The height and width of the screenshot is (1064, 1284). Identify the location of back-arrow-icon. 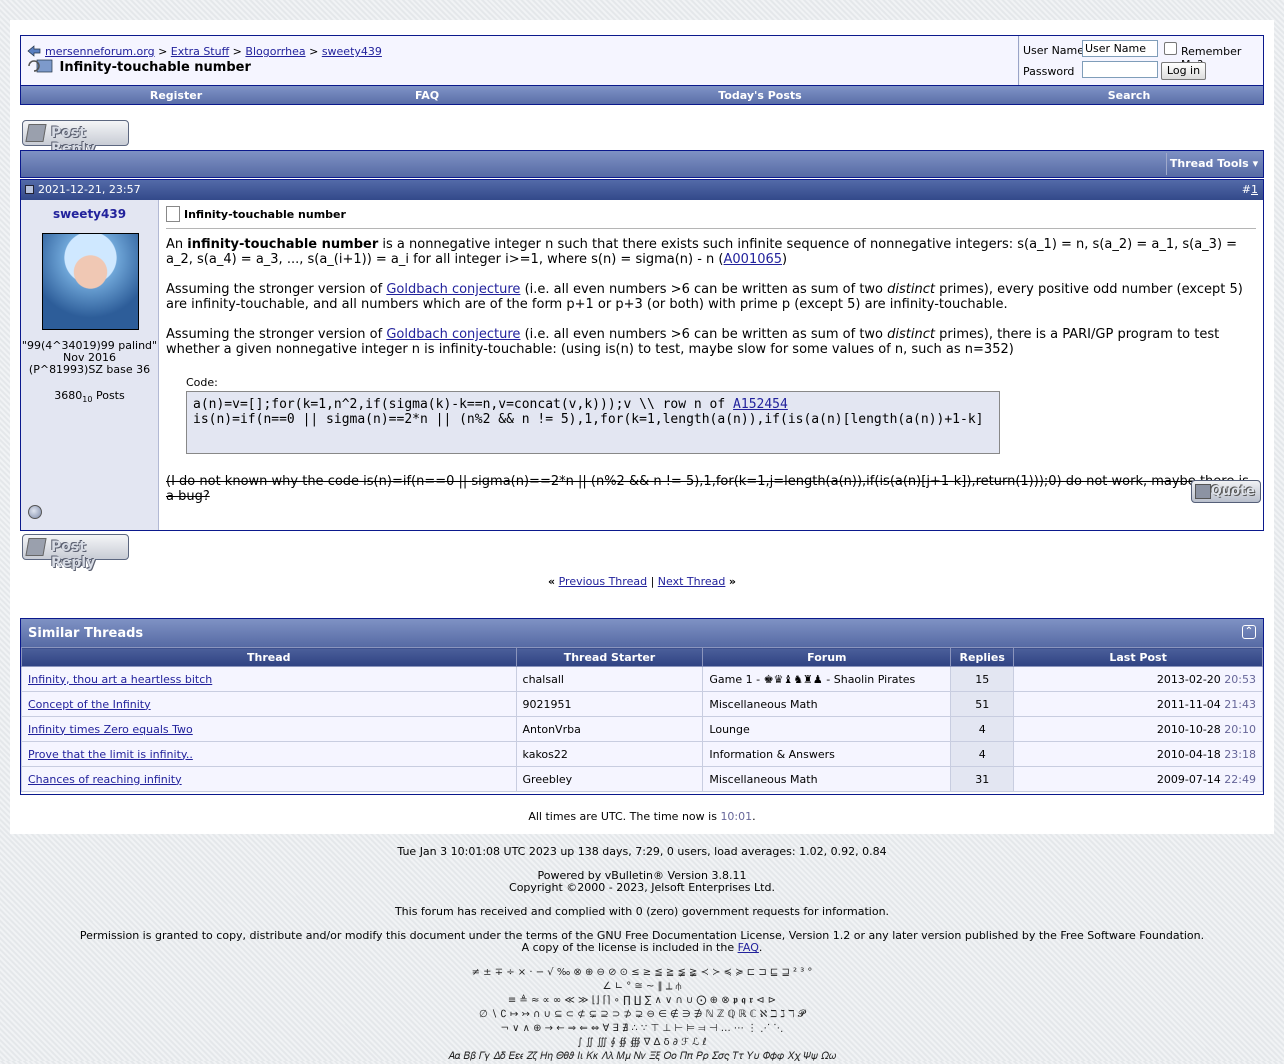
(34, 51).